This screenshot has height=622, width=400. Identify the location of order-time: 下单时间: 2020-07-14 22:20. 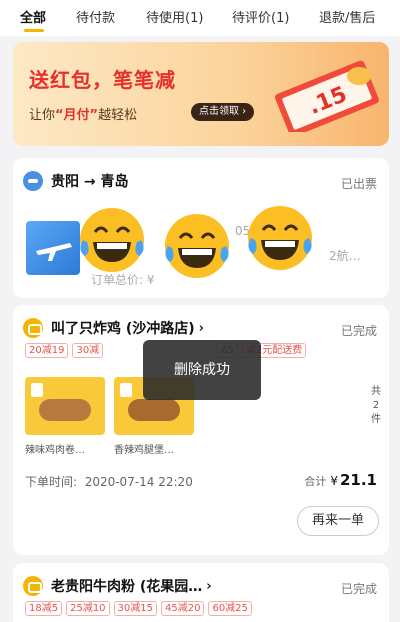
(109, 482).